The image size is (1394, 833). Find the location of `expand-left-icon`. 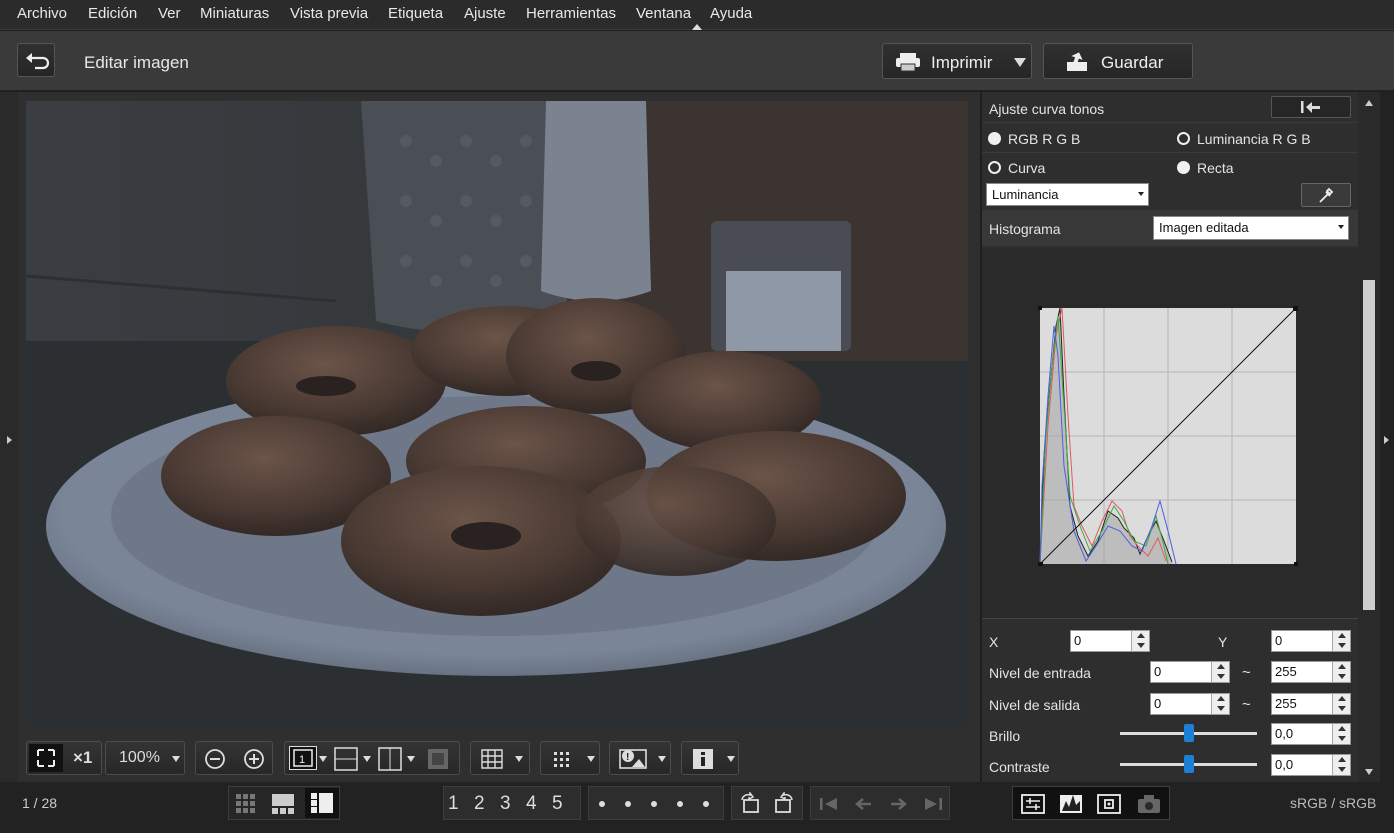

expand-left-icon is located at coordinates (9, 440).